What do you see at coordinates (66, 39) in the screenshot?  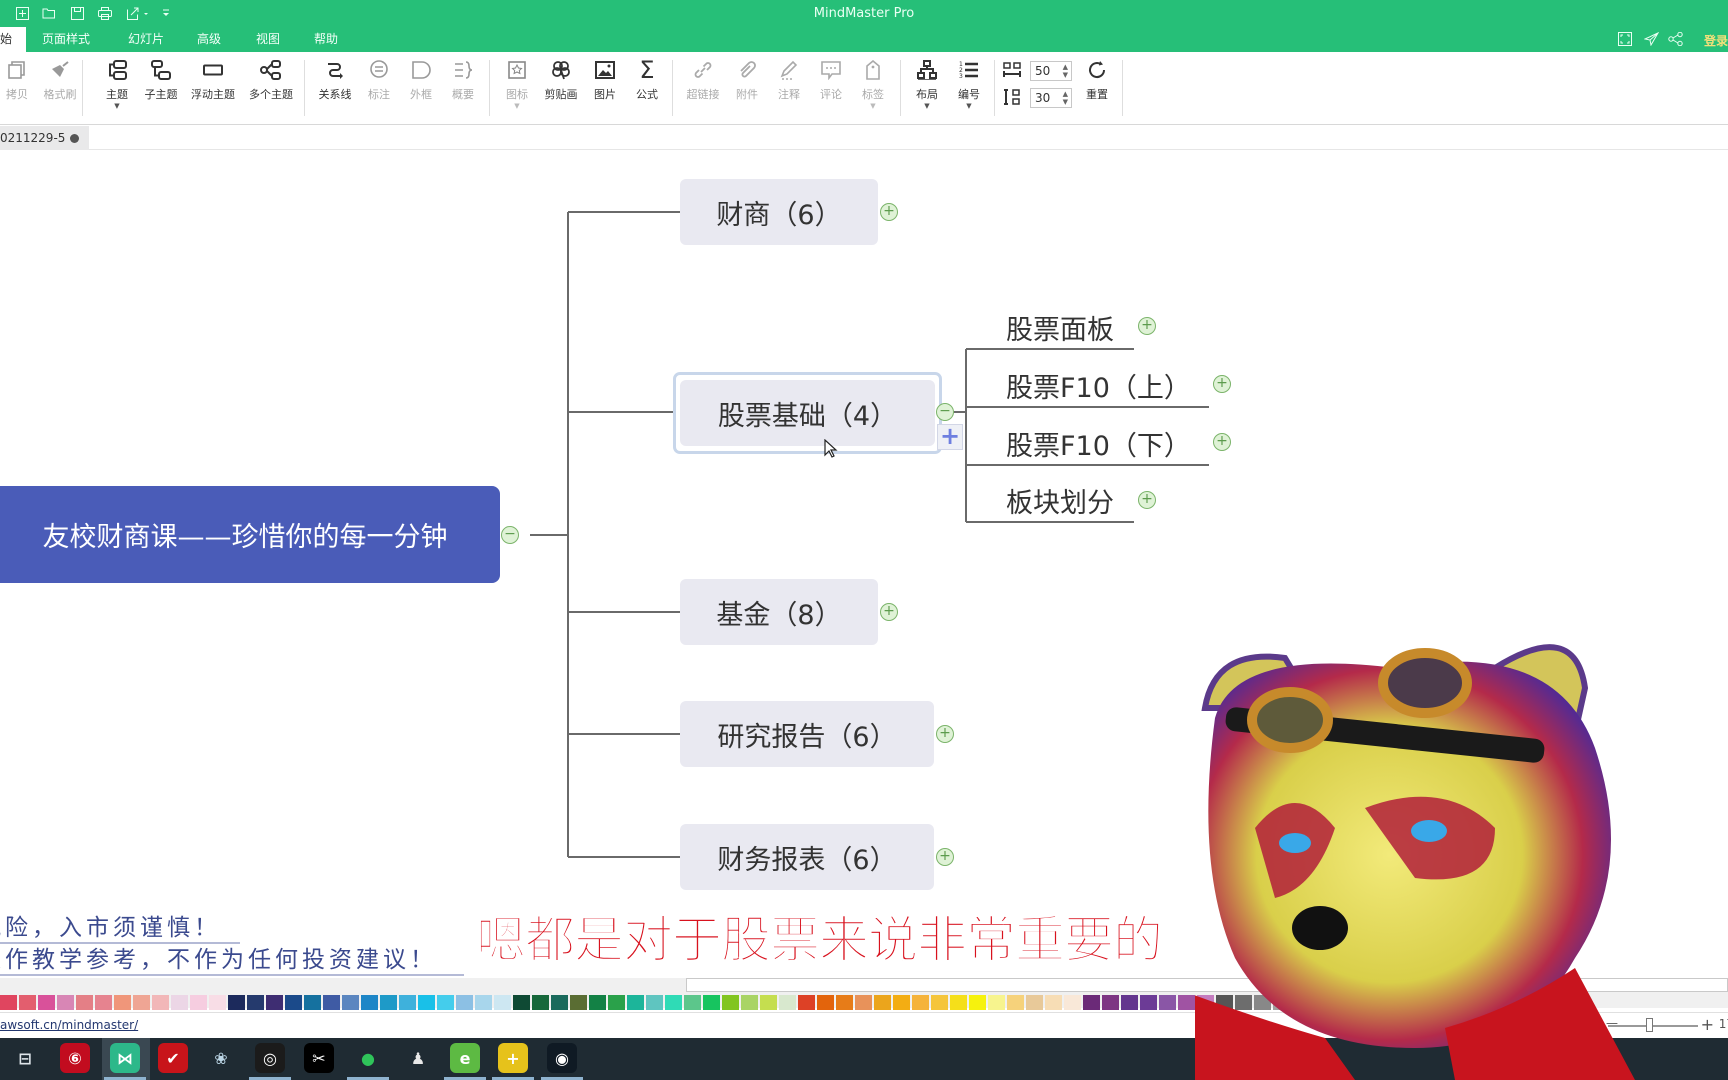 I see `tab-page-style: 页面样式` at bounding box center [66, 39].